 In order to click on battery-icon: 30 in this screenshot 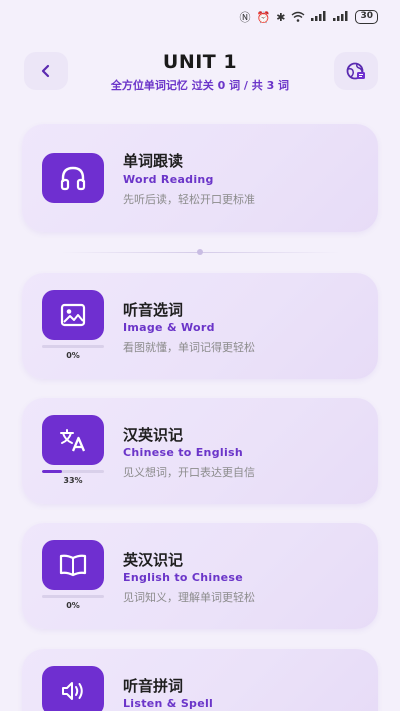, I will do `click(366, 17)`.